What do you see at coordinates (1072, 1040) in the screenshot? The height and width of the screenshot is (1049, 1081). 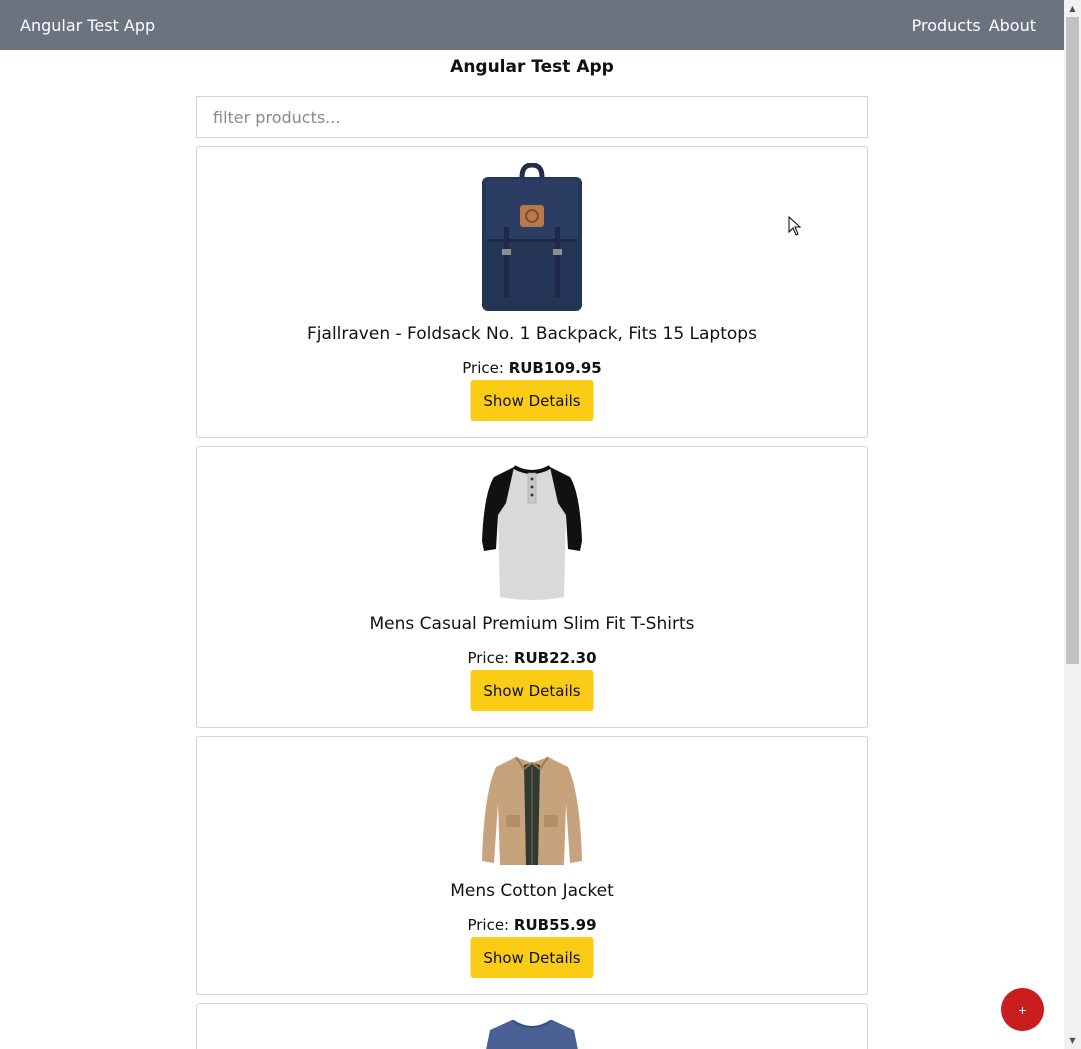 I see `scroll-down-arrow-icon: ▼` at bounding box center [1072, 1040].